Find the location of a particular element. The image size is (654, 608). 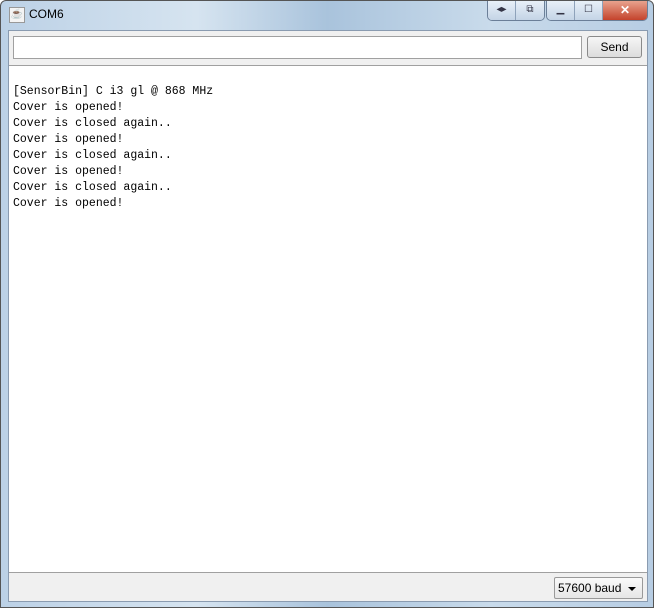

send-button: Send is located at coordinates (614, 47).